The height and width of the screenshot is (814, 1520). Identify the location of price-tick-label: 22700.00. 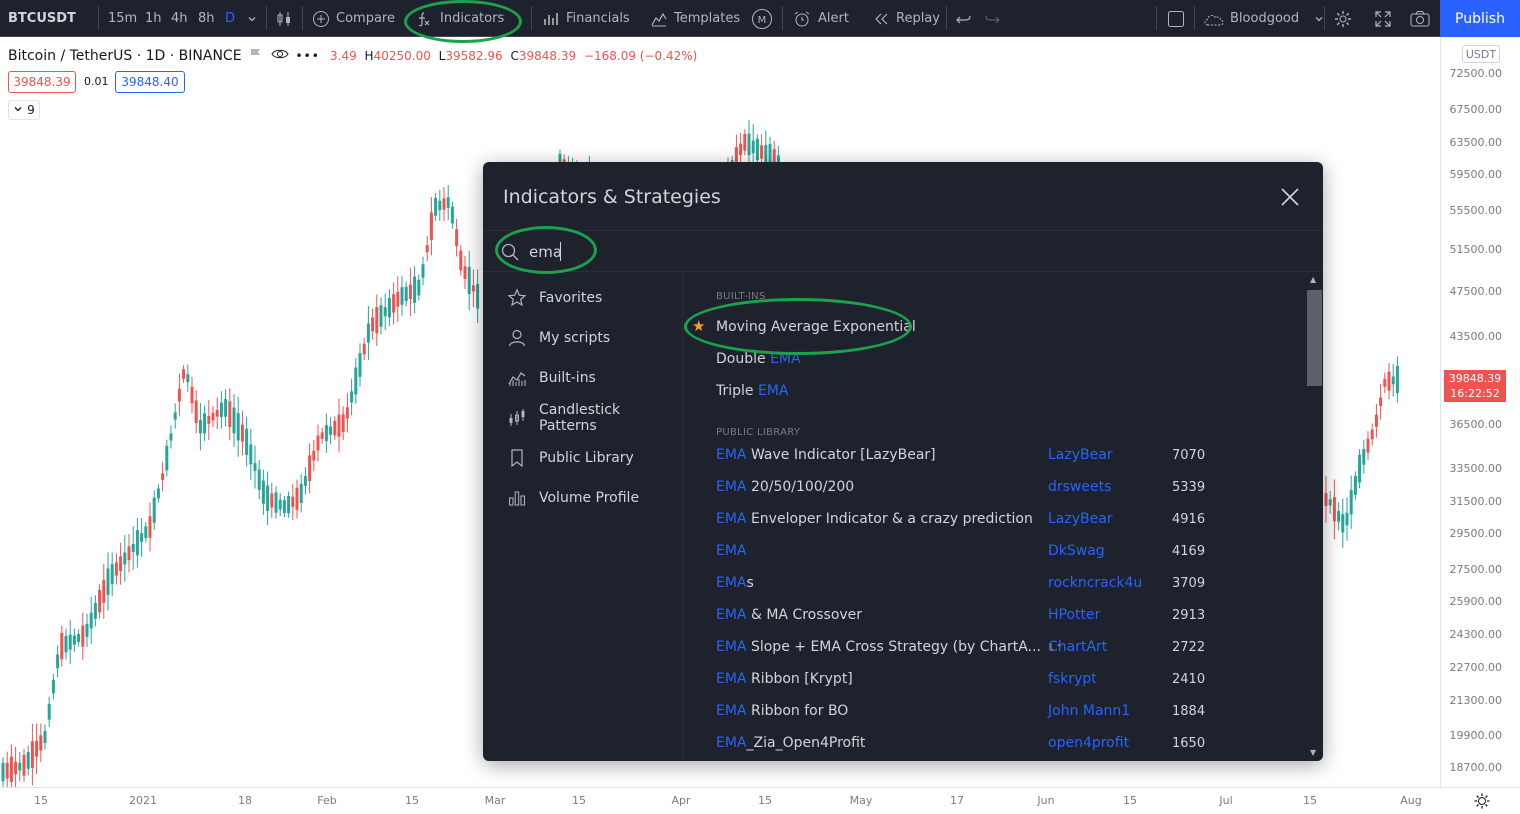
(1476, 667).